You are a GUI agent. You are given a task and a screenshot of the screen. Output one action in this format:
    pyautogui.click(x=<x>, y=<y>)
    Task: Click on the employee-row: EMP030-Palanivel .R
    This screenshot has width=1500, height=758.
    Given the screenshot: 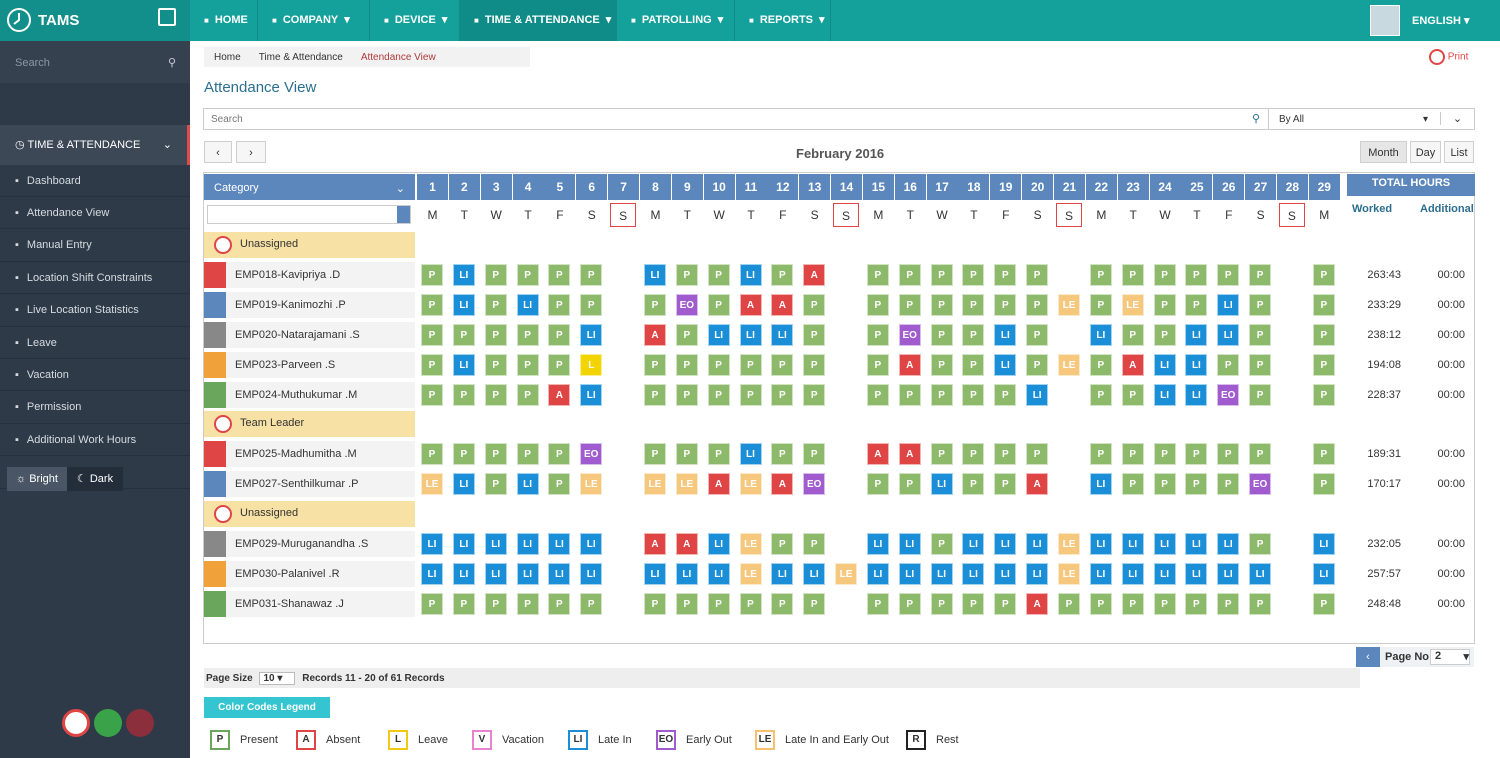 What is the action you would take?
    pyautogui.click(x=309, y=573)
    